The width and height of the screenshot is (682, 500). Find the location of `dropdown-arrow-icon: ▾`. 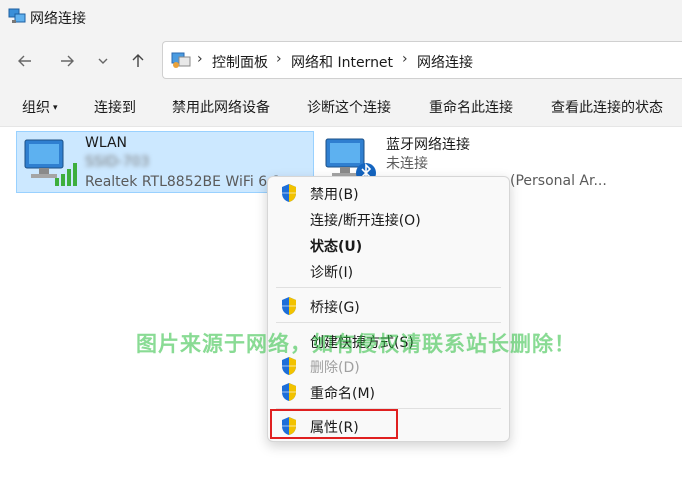

dropdown-arrow-icon: ▾ is located at coordinates (55, 108).